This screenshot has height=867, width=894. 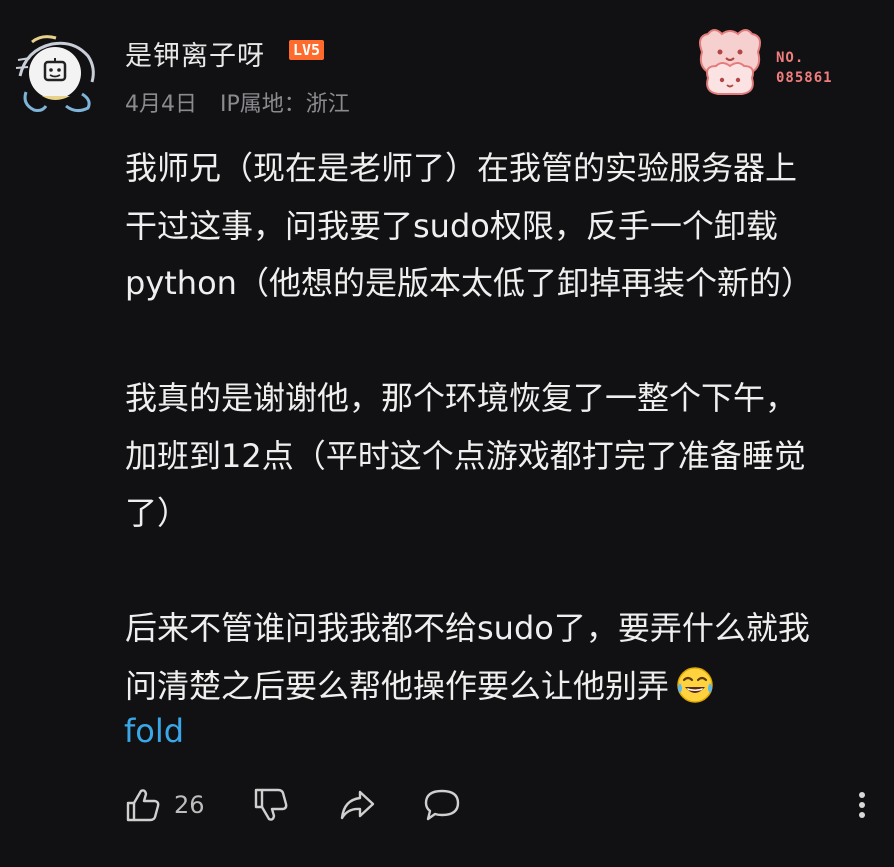 I want to click on share-button, so click(x=357, y=805).